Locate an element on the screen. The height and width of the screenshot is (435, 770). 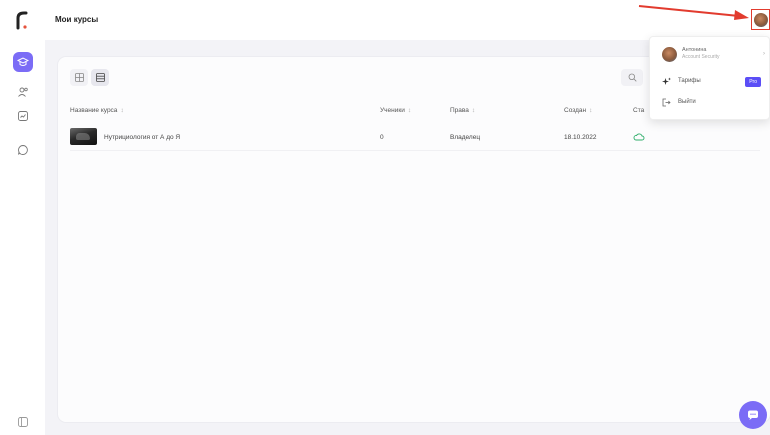
chart-icon is located at coordinates (23, 116).